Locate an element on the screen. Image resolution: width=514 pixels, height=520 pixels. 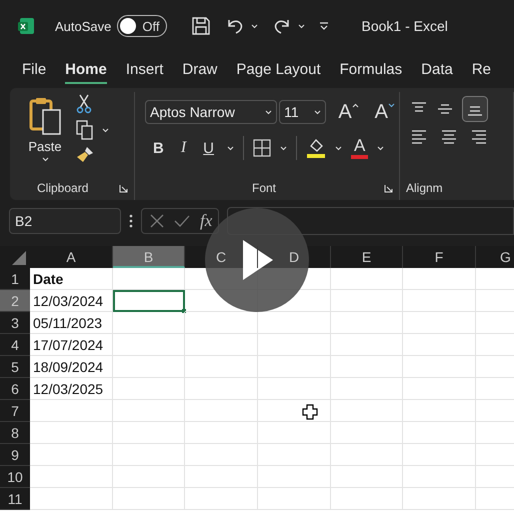
font-size-dropdown: 11 is located at coordinates (302, 112).